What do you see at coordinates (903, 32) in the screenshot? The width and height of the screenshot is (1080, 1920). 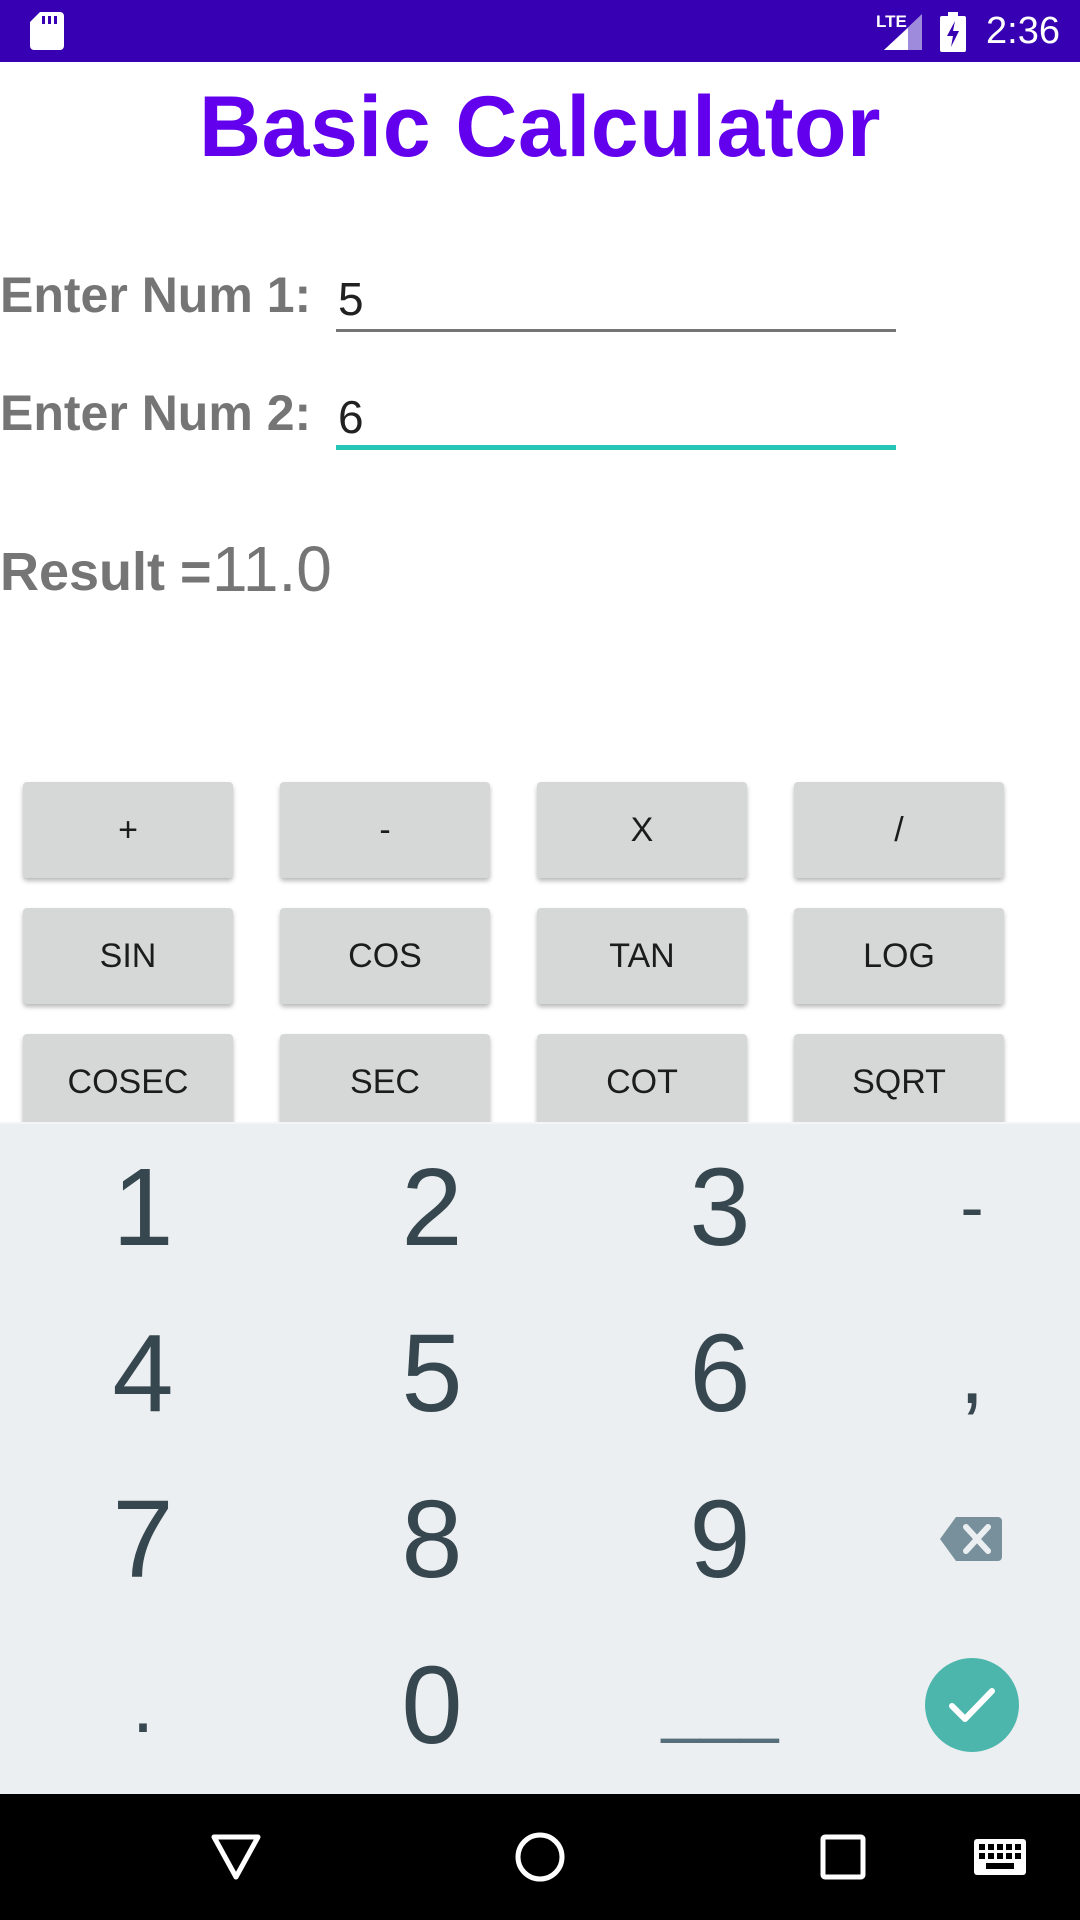 I see `signal-icon` at bounding box center [903, 32].